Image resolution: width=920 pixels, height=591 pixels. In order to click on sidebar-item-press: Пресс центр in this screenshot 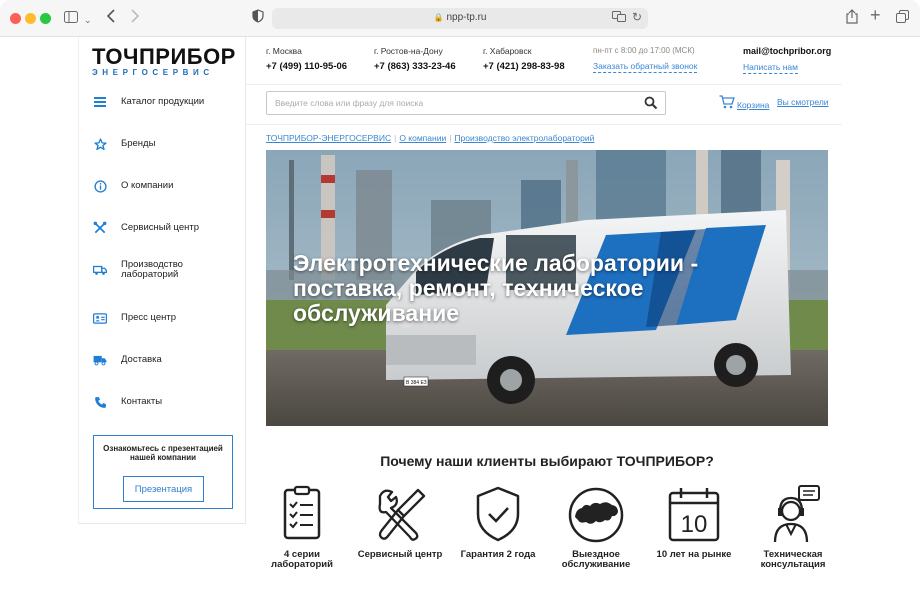, I will do `click(162, 318)`.